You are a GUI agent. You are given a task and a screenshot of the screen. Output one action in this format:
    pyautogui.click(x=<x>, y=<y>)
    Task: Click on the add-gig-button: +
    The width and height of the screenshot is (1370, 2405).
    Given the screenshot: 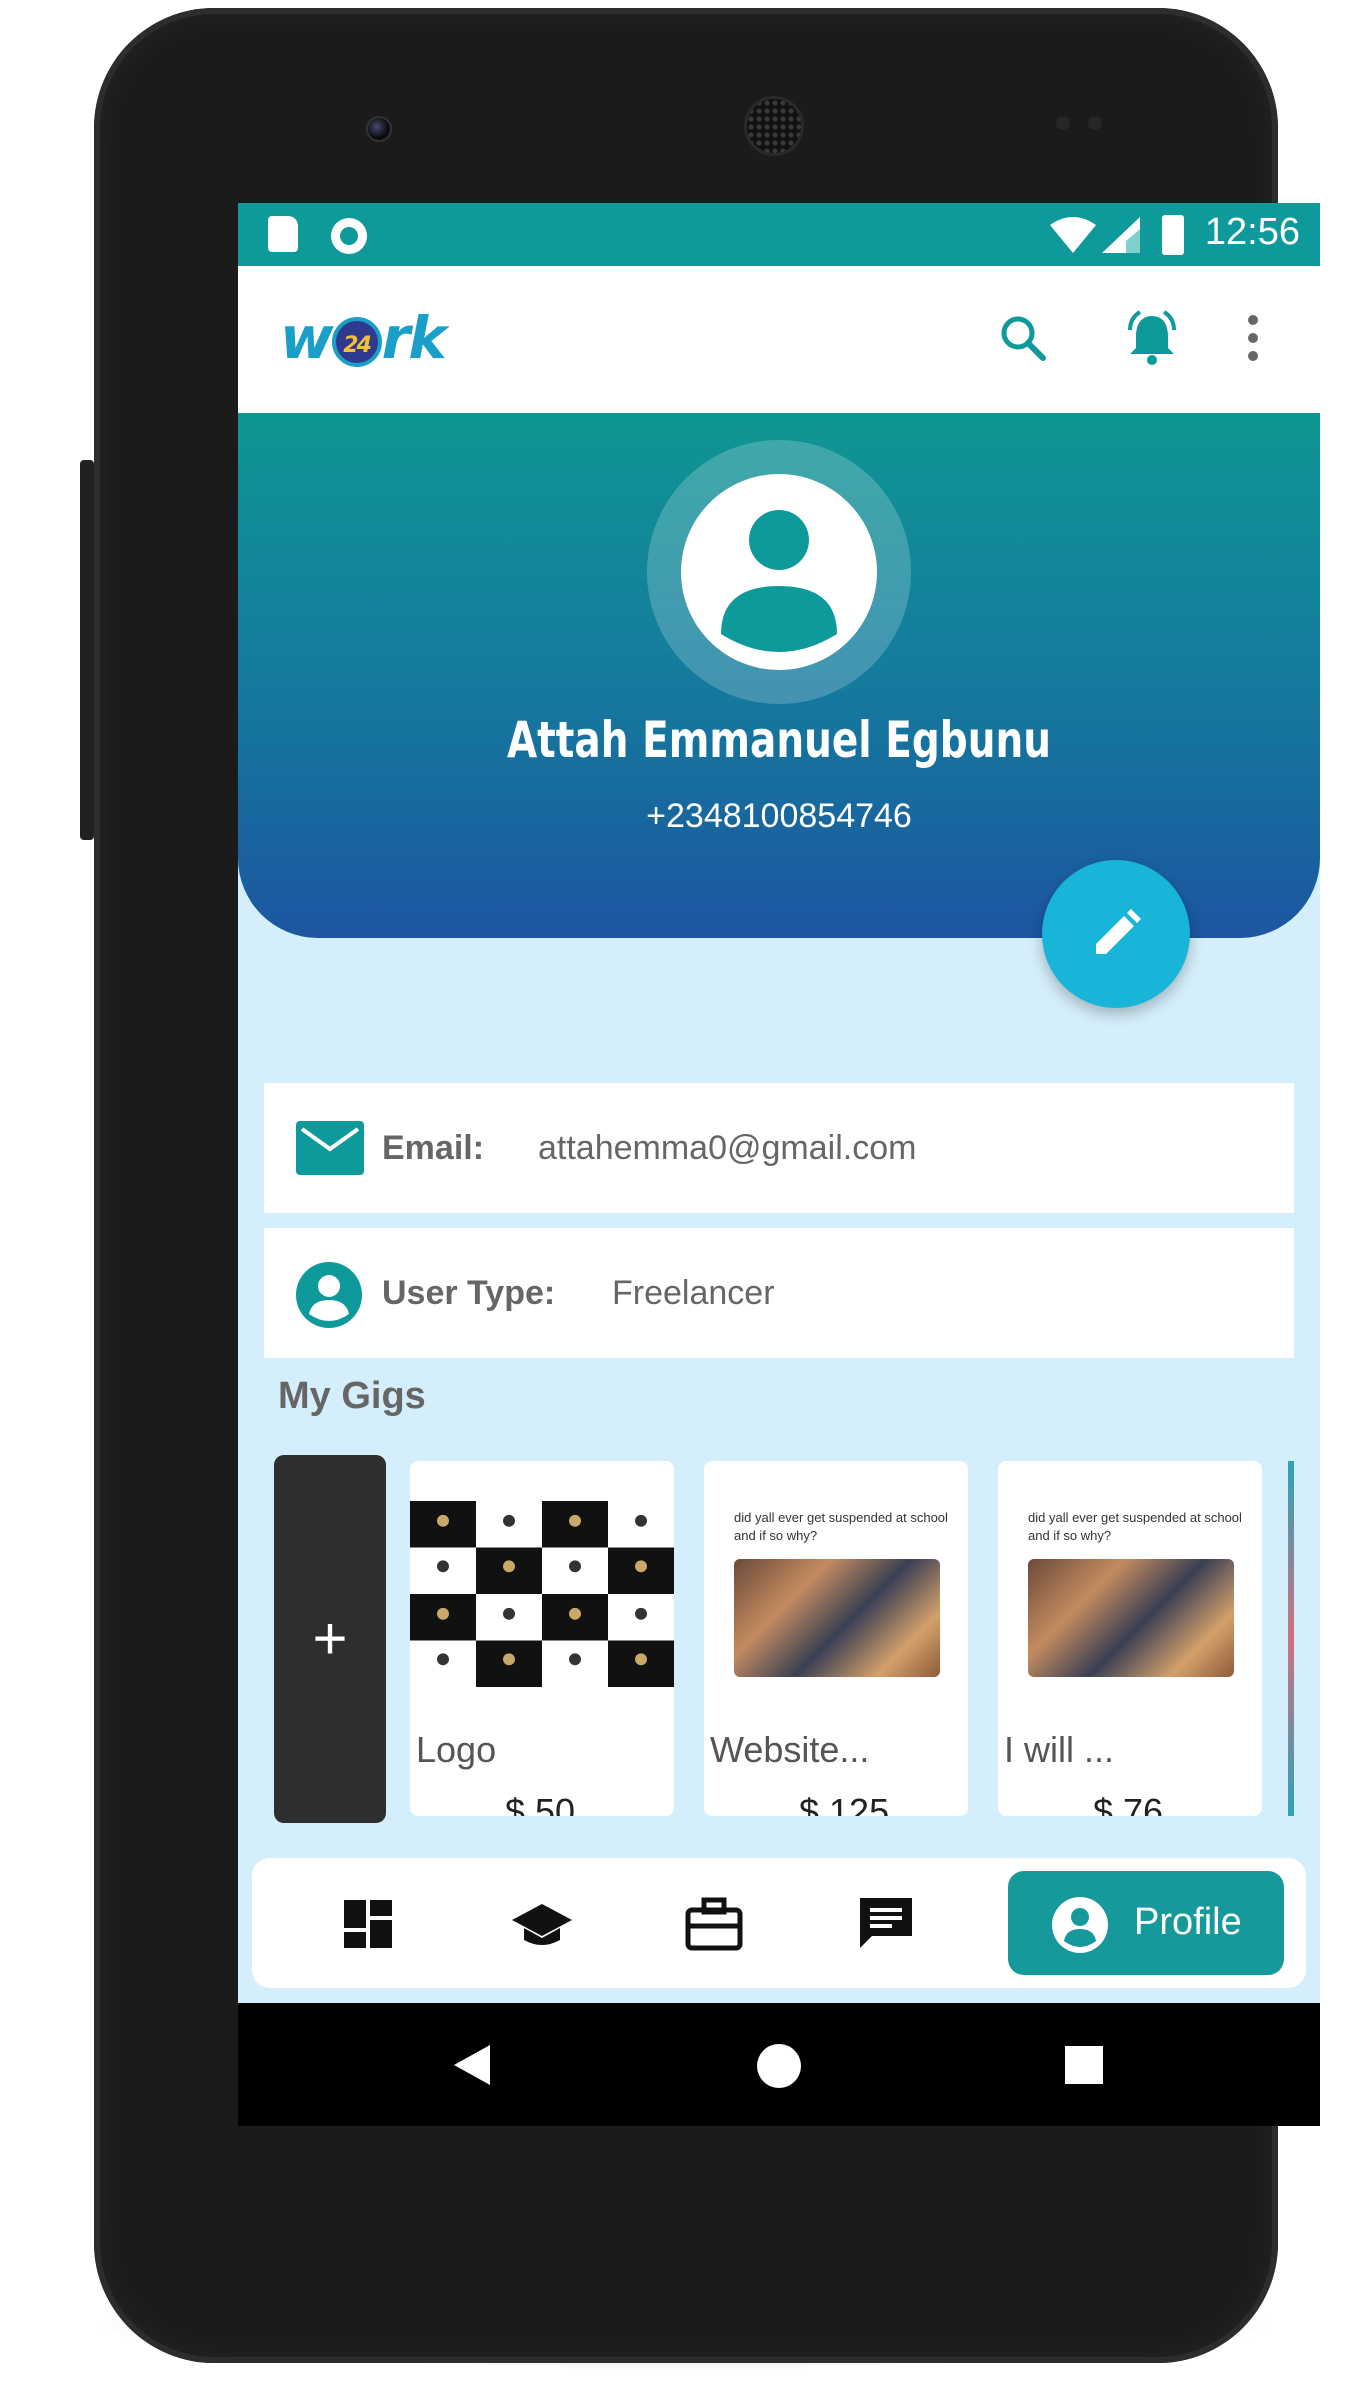 What is the action you would take?
    pyautogui.click(x=330, y=1639)
    